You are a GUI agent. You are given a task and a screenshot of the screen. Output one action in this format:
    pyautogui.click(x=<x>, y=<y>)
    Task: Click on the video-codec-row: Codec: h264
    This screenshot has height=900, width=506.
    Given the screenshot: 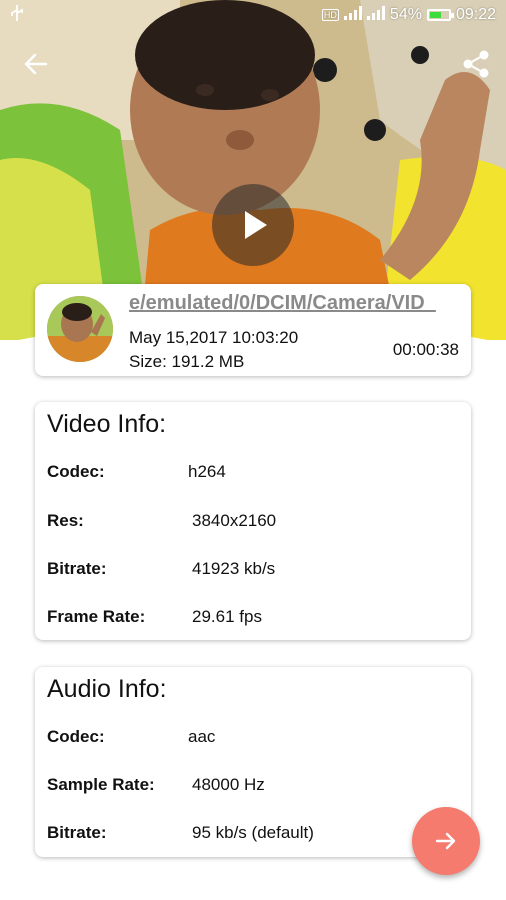 What is the action you would take?
    pyautogui.click(x=253, y=474)
    